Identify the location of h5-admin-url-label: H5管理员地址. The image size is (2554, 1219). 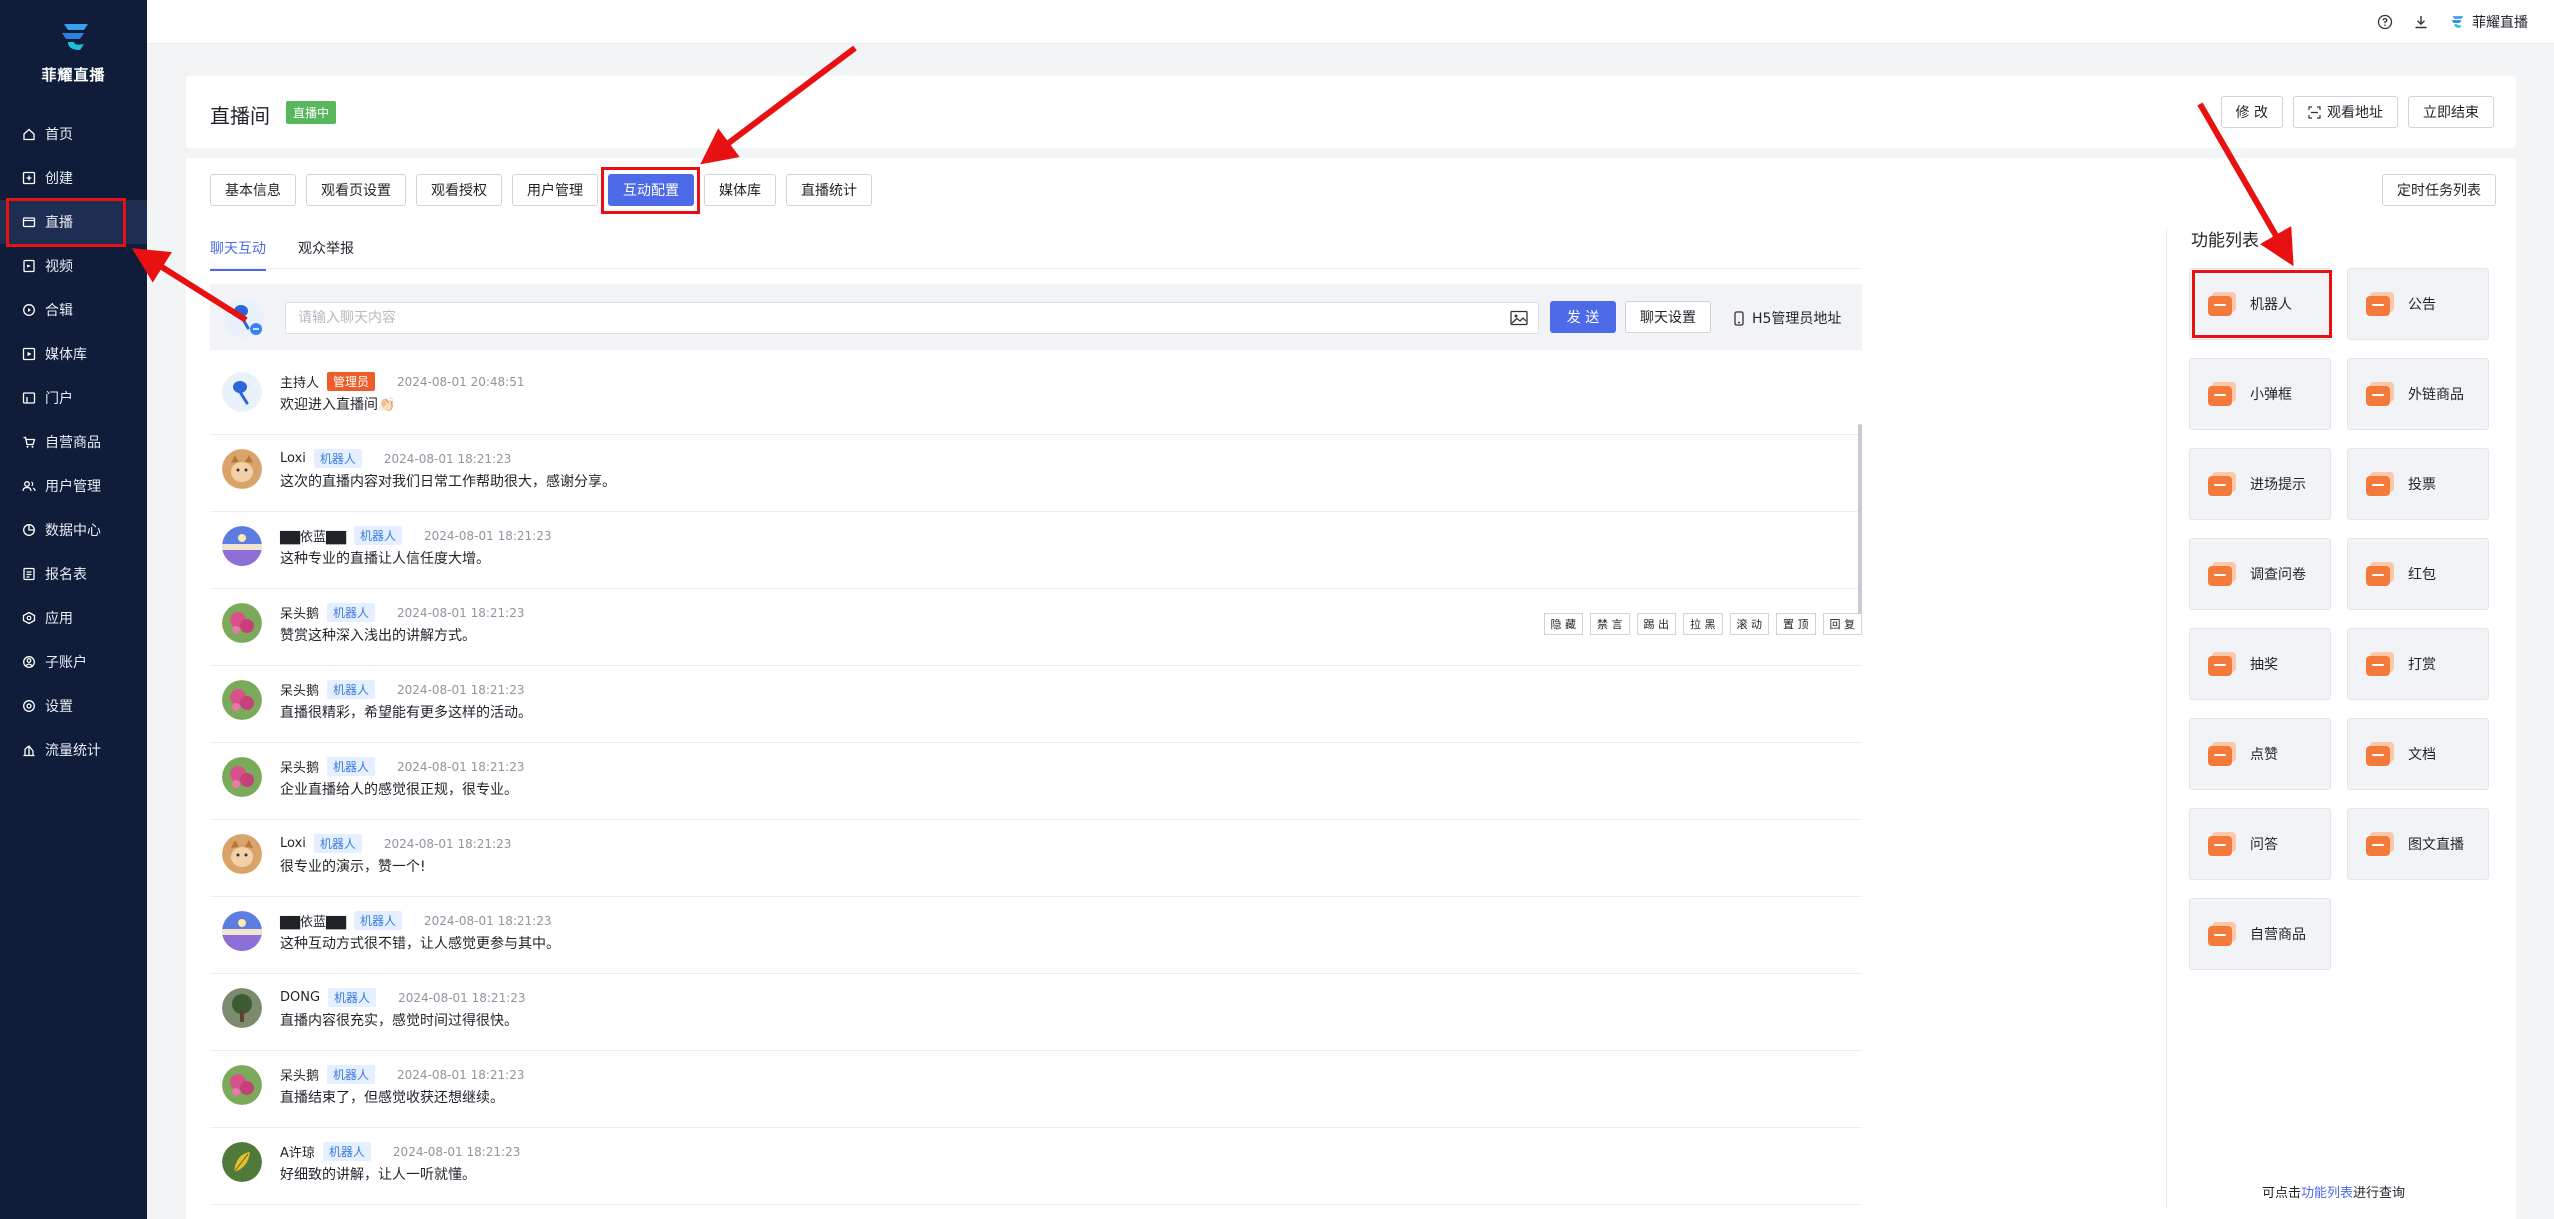
(1797, 319).